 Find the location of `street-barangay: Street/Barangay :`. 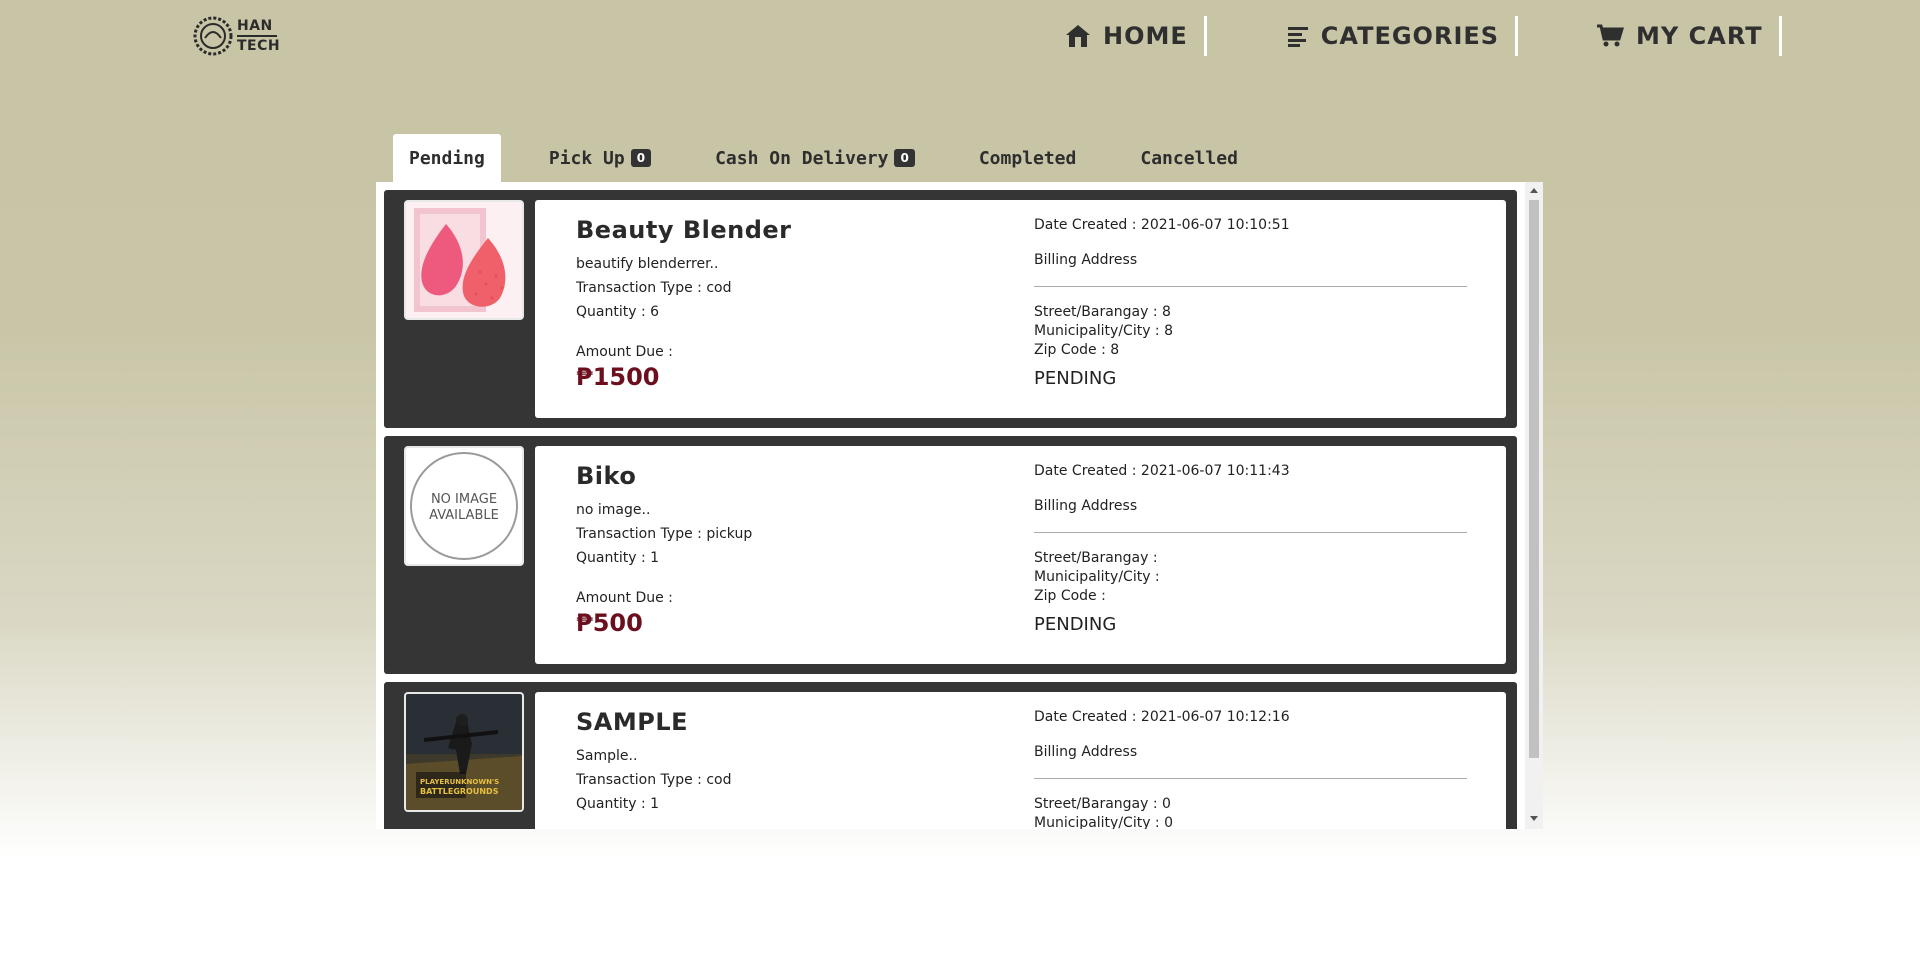

street-barangay: Street/Barangay : is located at coordinates (1096, 558).